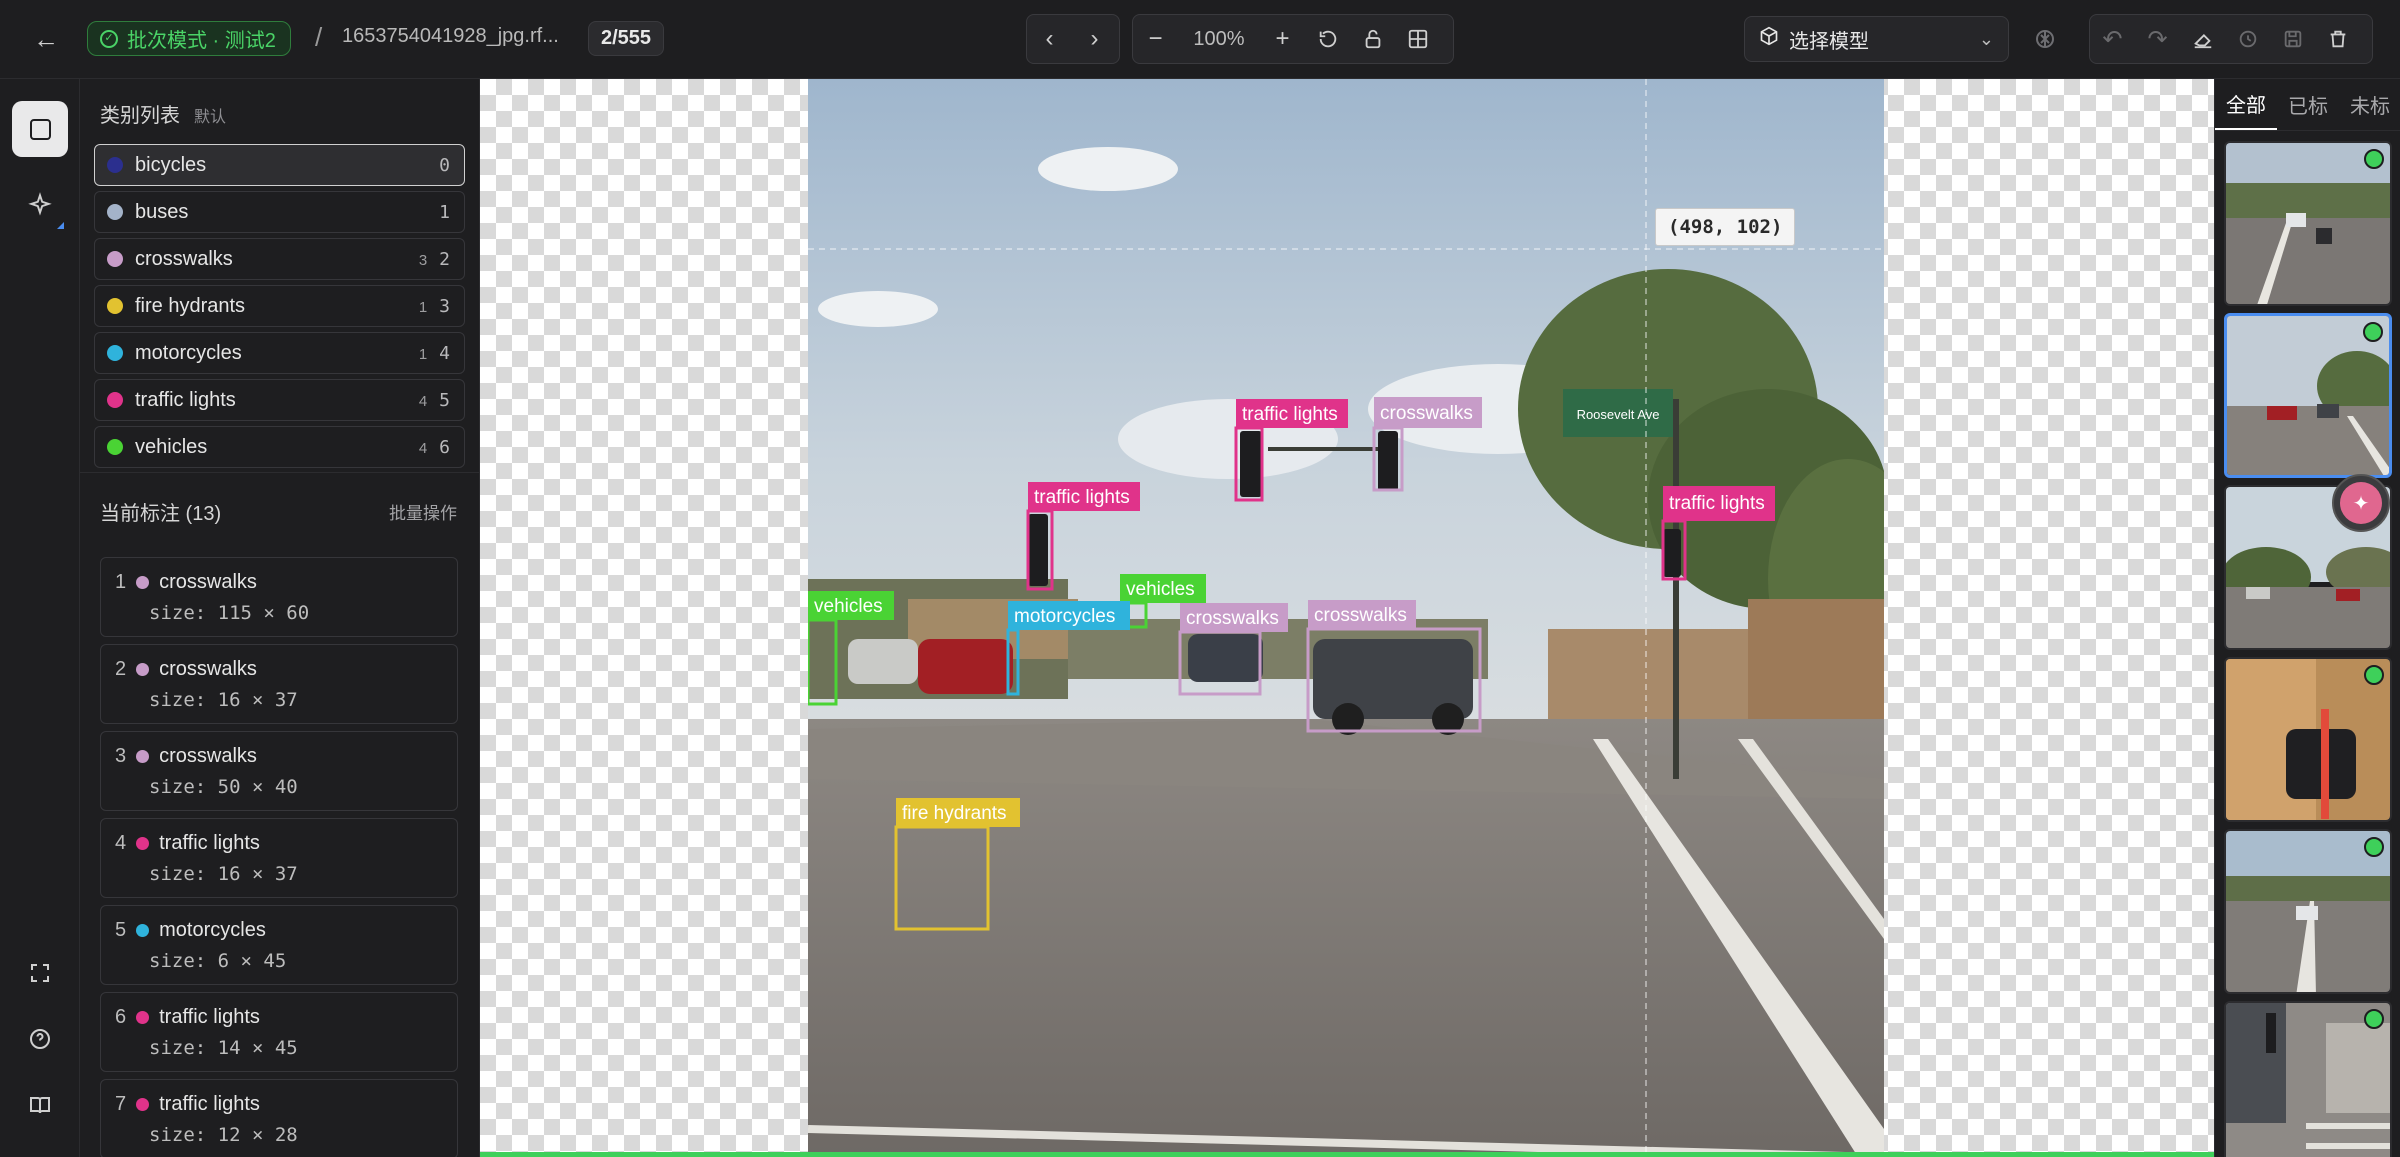 The image size is (2400, 1157). I want to click on translate-icon: ✦, so click(2361, 503).